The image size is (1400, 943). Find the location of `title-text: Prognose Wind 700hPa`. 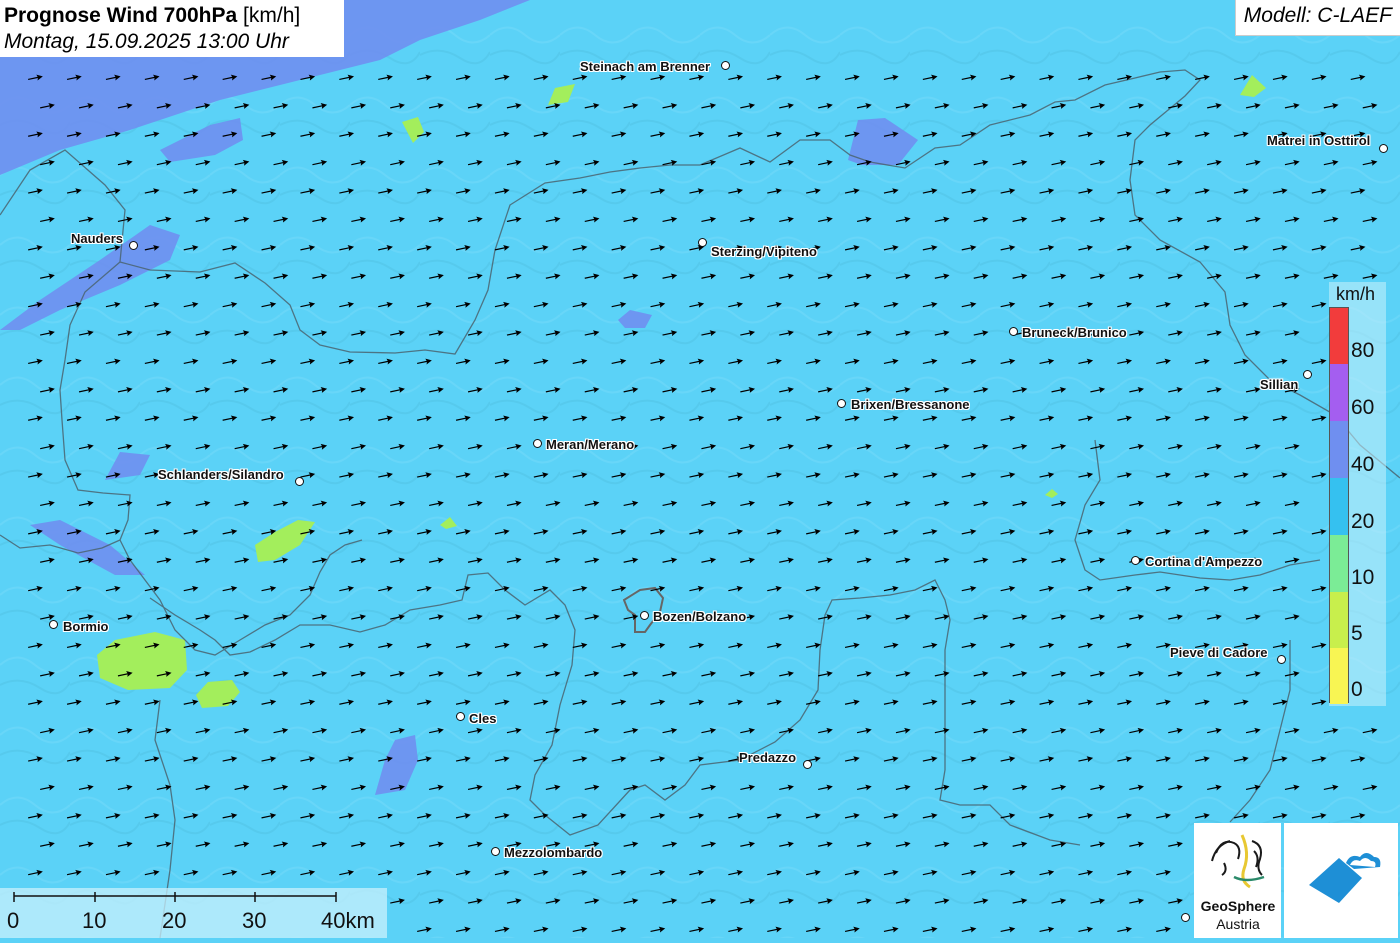

title-text: Prognose Wind 700hPa is located at coordinates (121, 15).